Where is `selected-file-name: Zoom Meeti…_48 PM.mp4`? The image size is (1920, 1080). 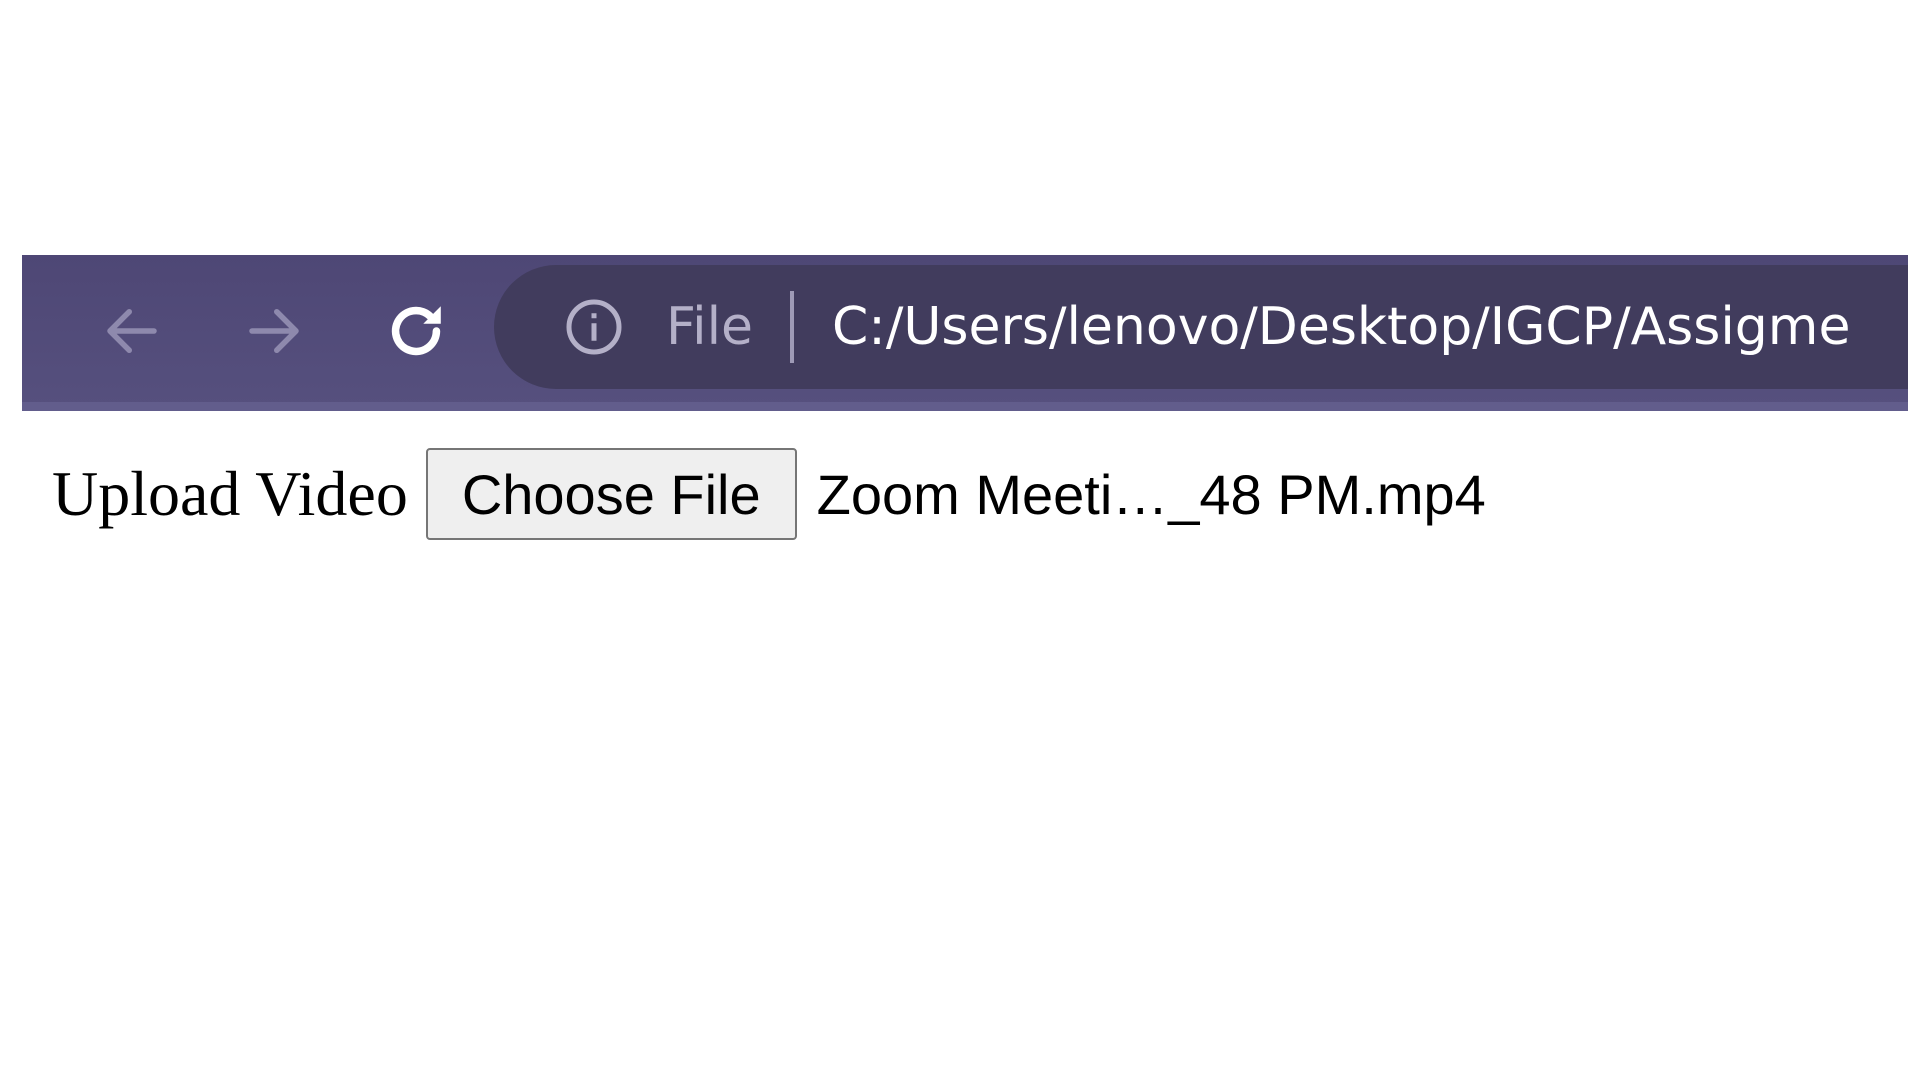
selected-file-name: Zoom Meeti…_48 PM.mp4 is located at coordinates (1151, 494).